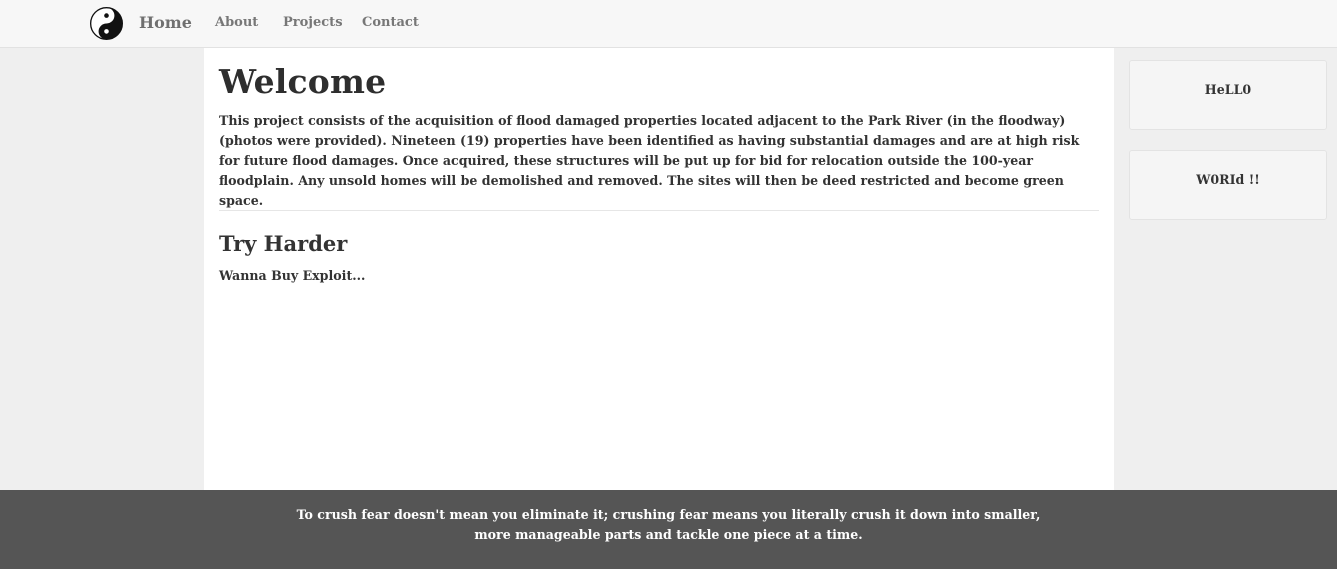 The image size is (1337, 569). I want to click on sidebar-widget-world: W0RId !!, so click(1228, 185).